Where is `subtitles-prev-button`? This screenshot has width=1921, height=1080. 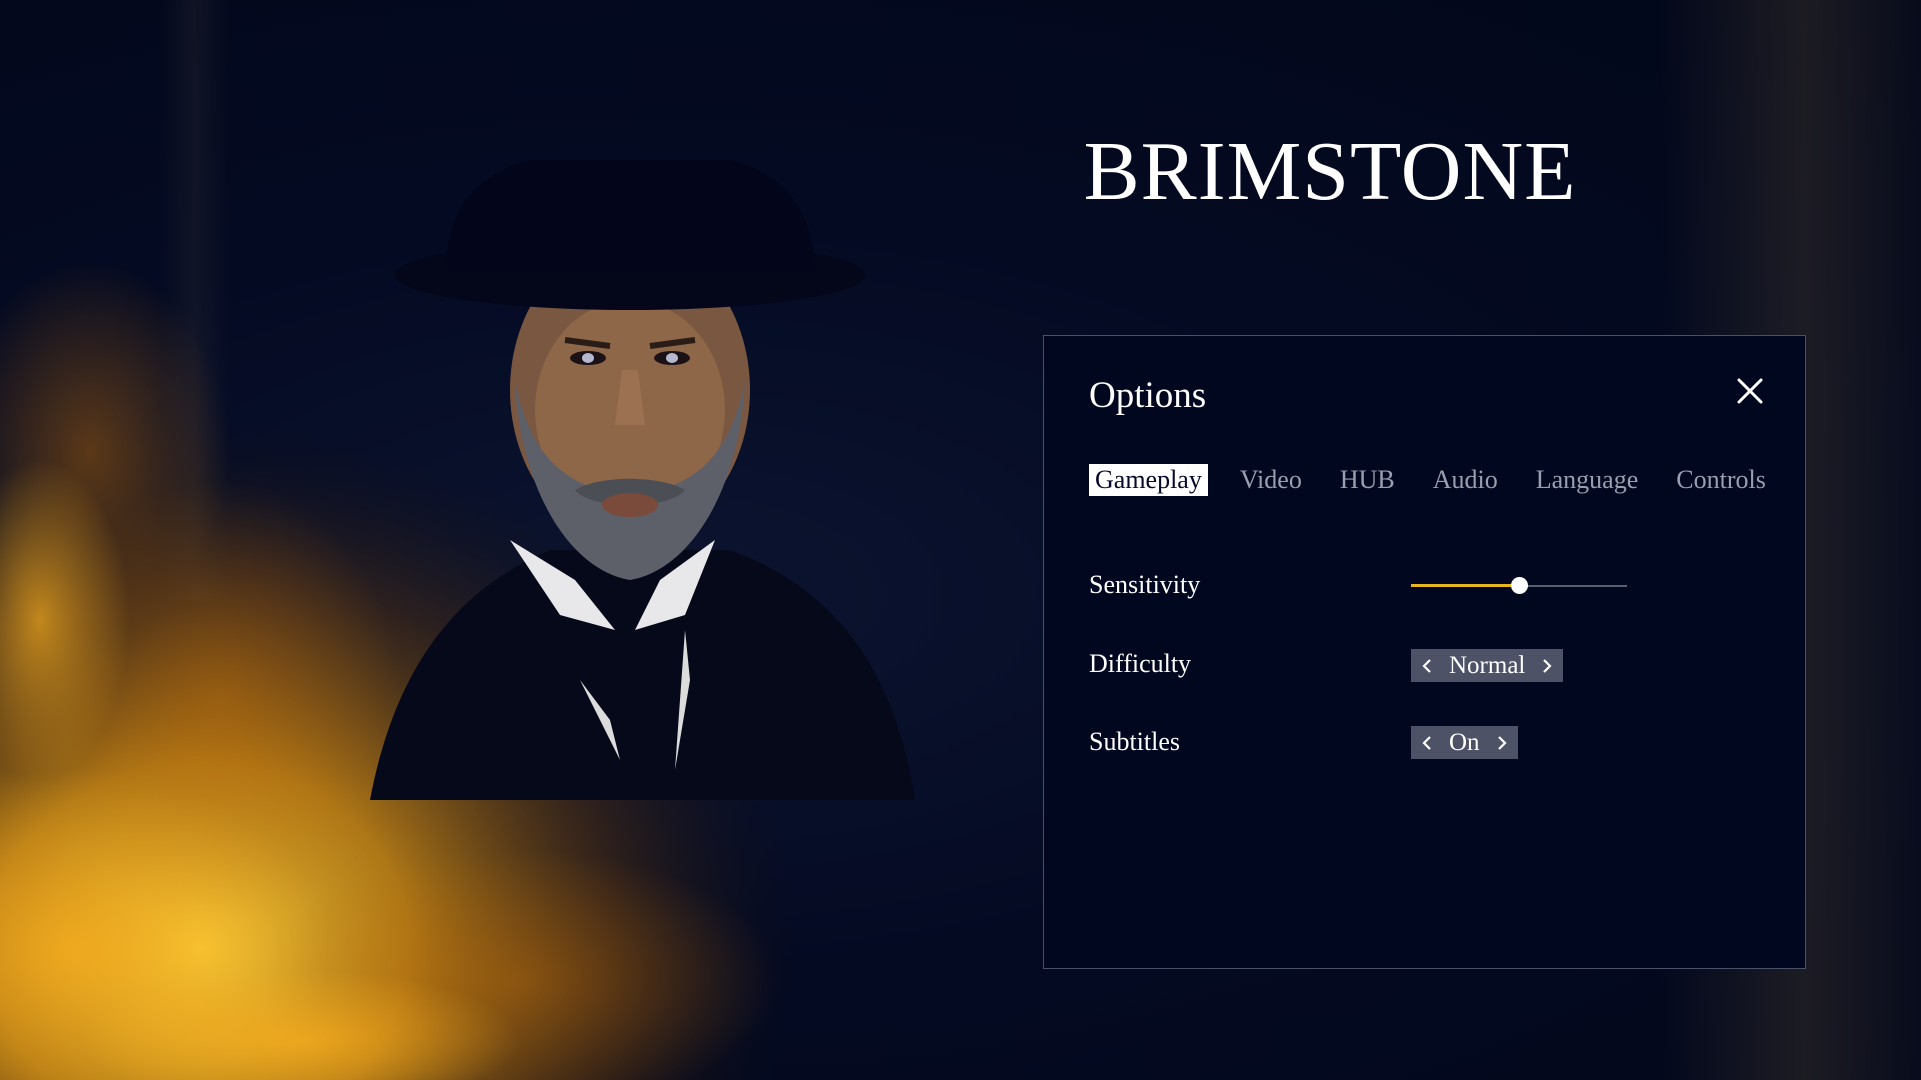
subtitles-prev-button is located at coordinates (1427, 742).